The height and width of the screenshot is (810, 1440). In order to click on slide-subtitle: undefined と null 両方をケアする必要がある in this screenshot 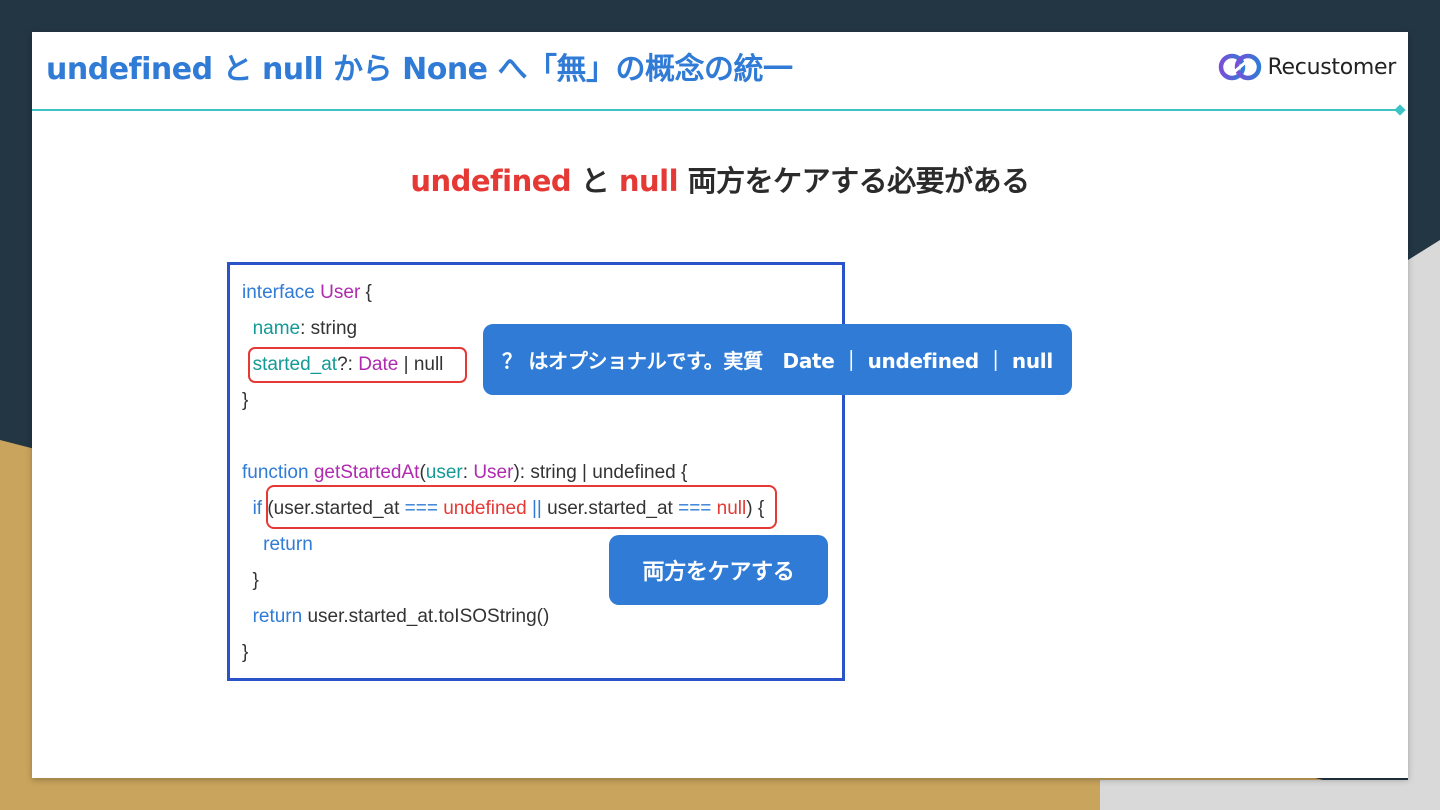, I will do `click(720, 179)`.